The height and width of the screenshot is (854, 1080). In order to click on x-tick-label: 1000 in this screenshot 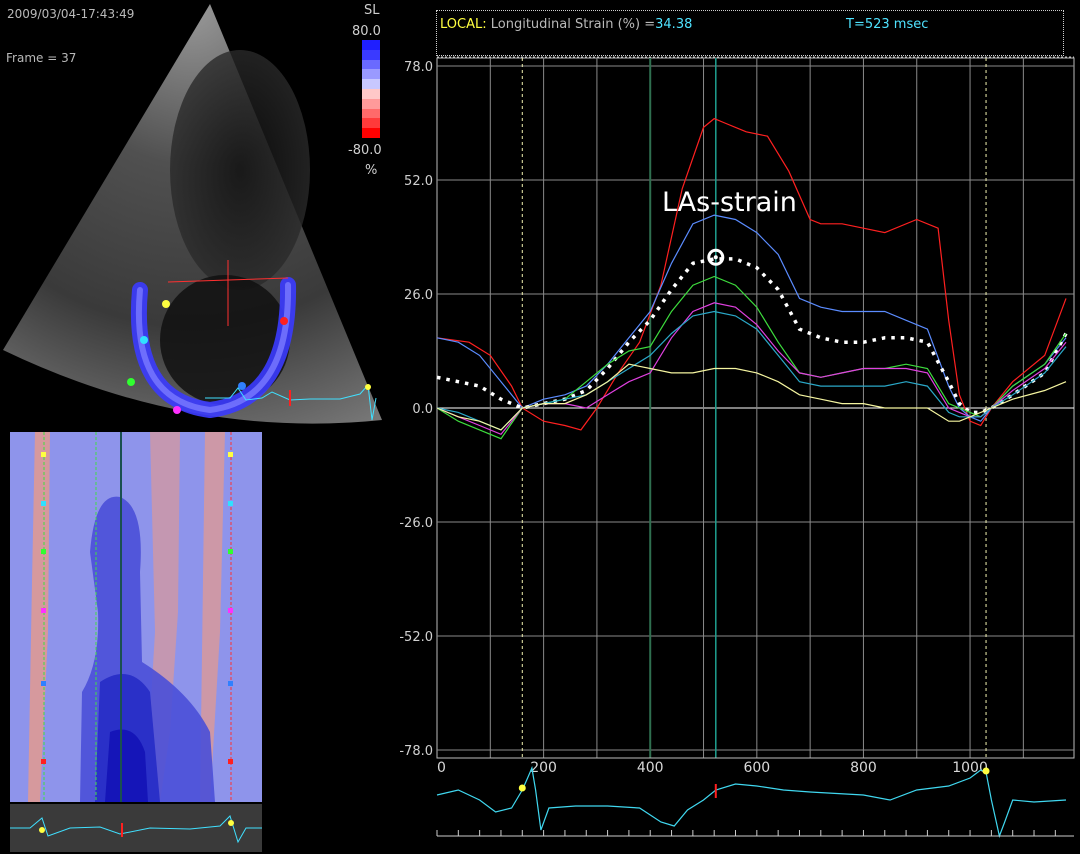, I will do `click(970, 768)`.